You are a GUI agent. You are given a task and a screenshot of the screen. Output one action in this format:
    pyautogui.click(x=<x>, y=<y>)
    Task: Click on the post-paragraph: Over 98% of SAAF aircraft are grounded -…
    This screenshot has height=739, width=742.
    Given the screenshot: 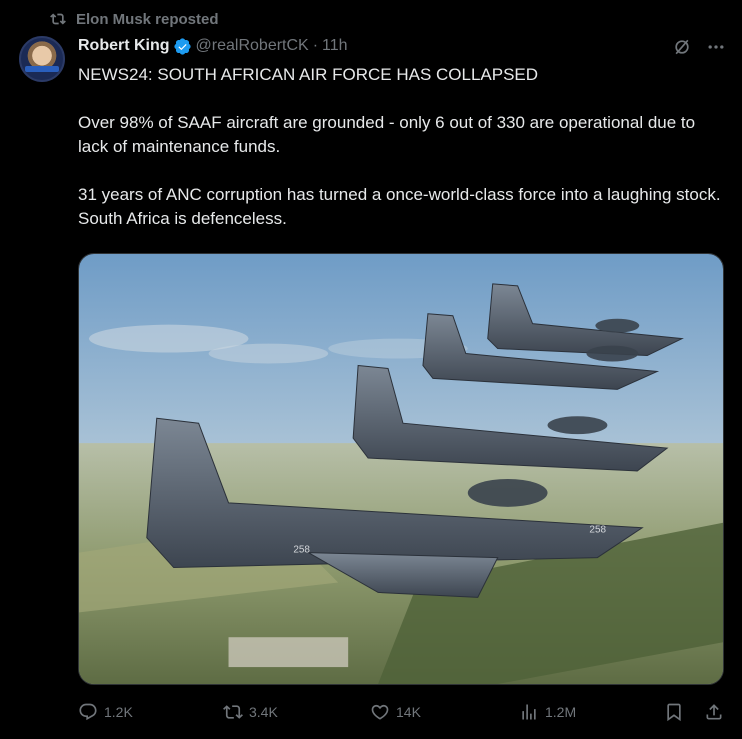 What is the action you would take?
    pyautogui.click(x=387, y=134)
    